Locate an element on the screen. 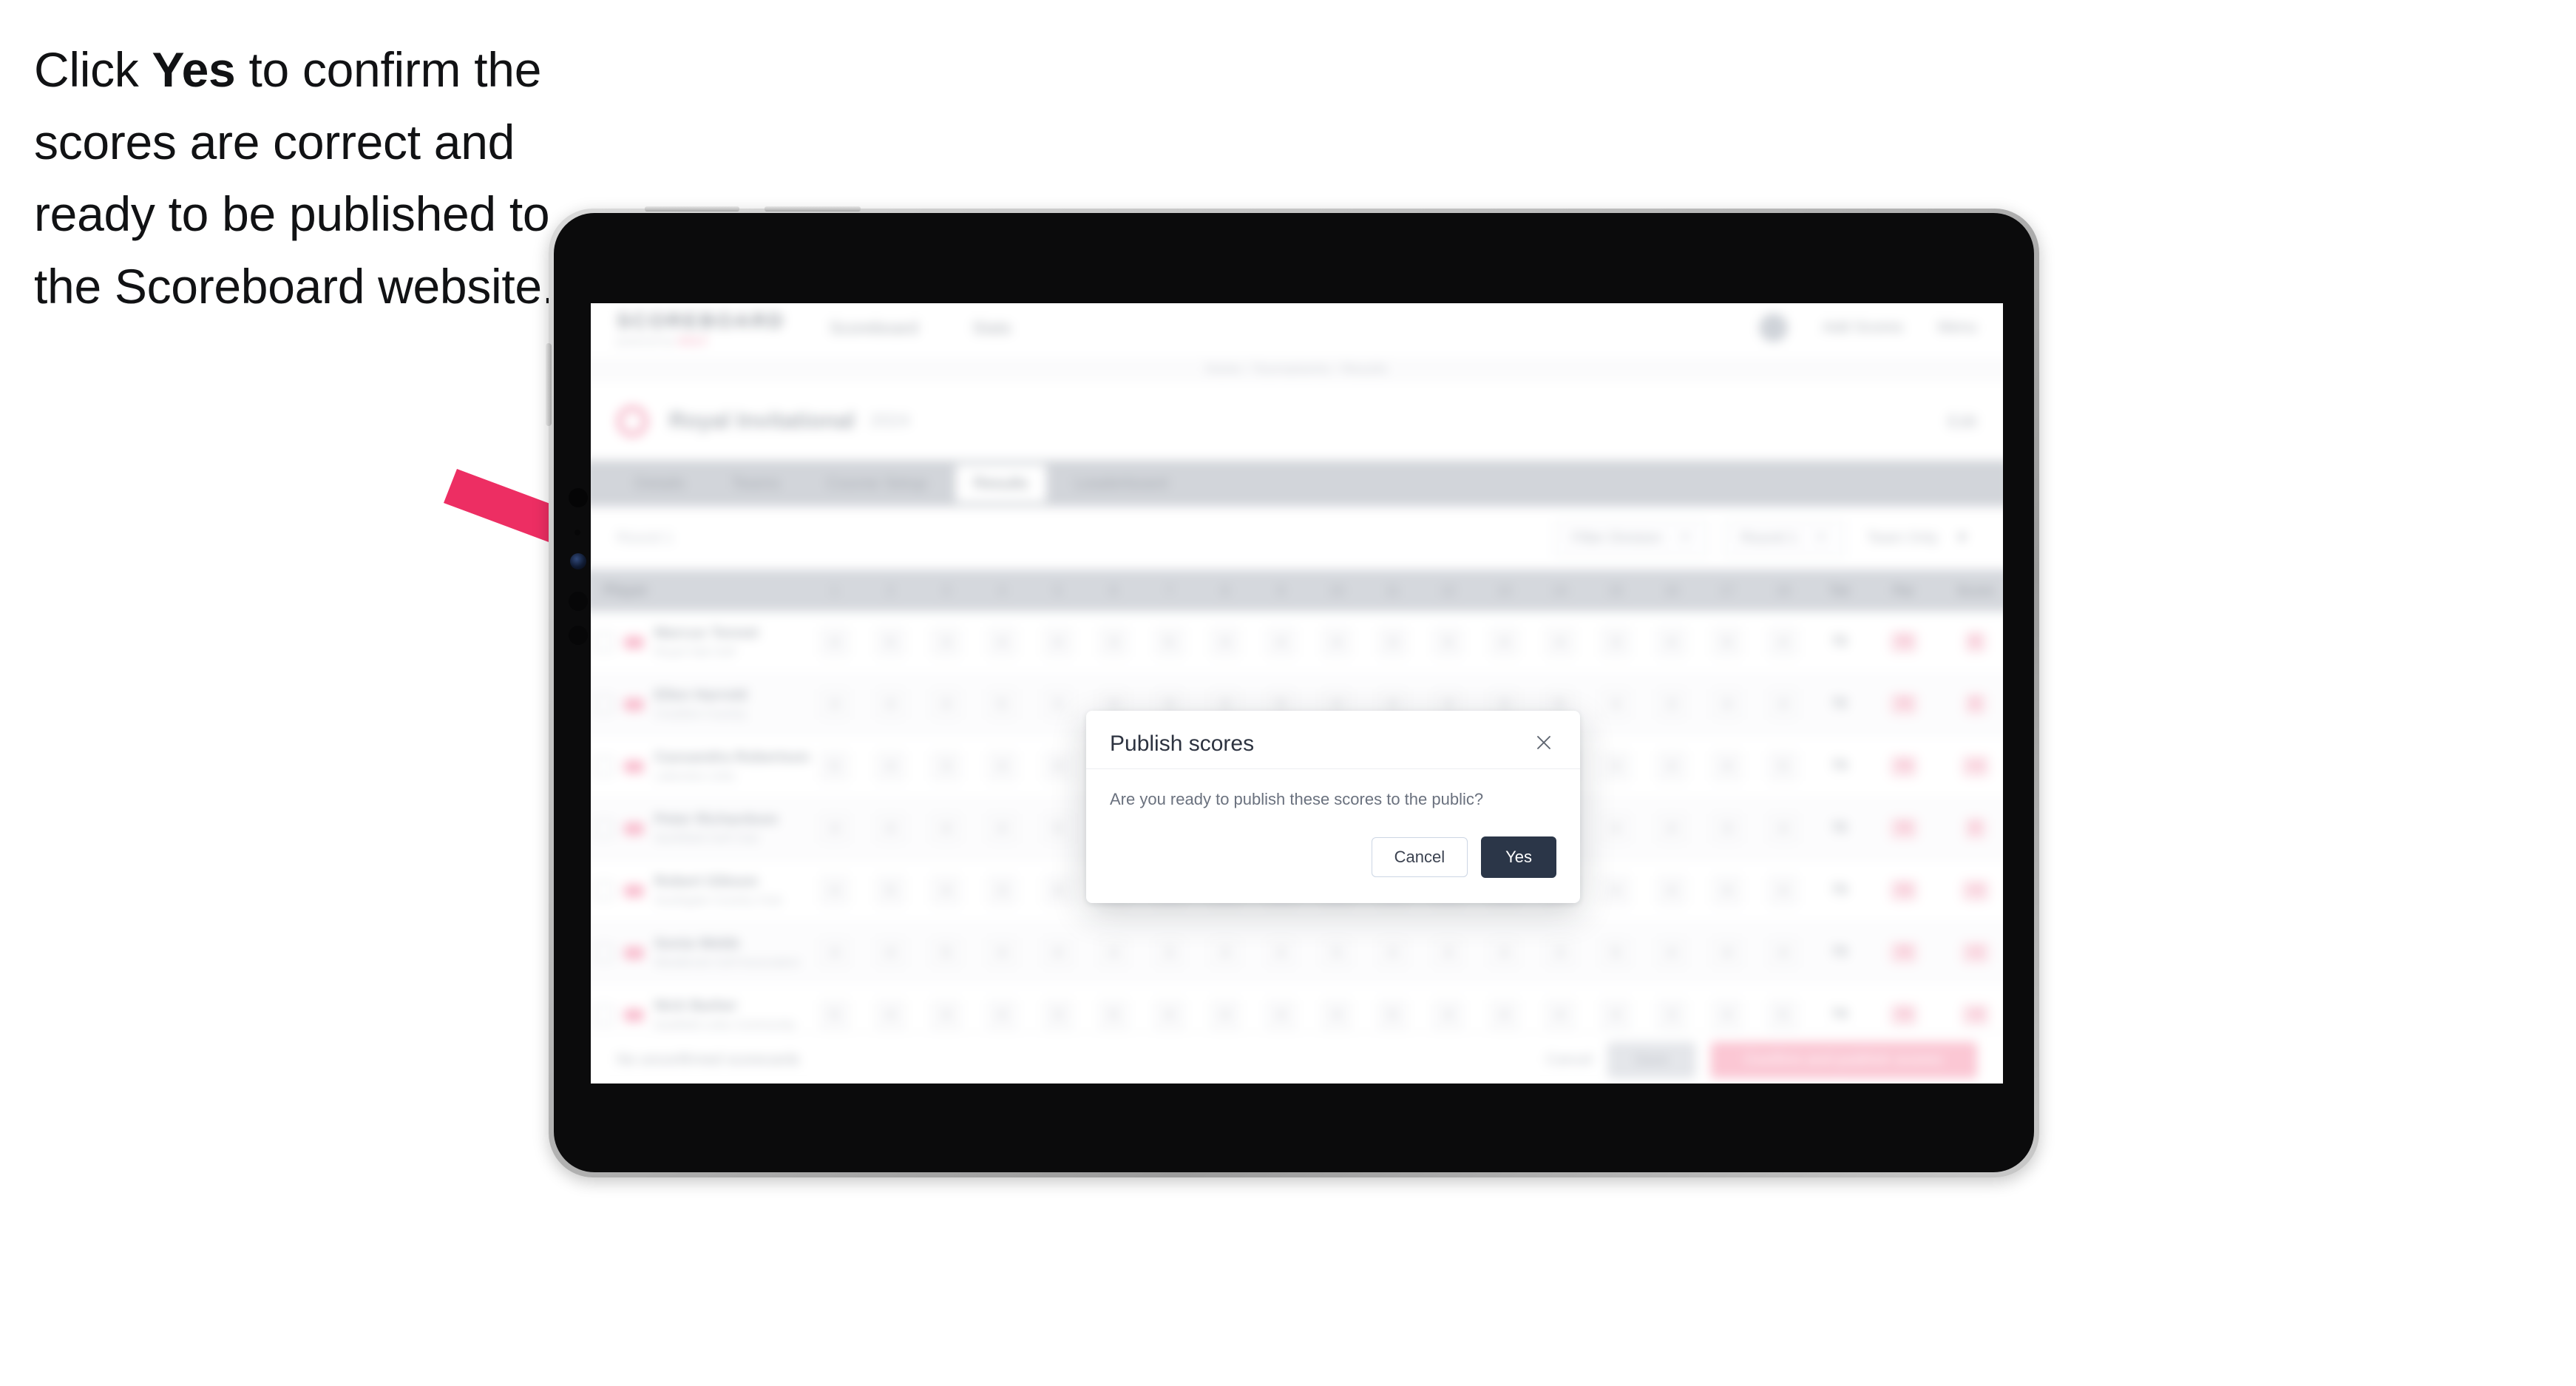  filter-team-only-toggle: Team Only ▼ is located at coordinates (1918, 538).